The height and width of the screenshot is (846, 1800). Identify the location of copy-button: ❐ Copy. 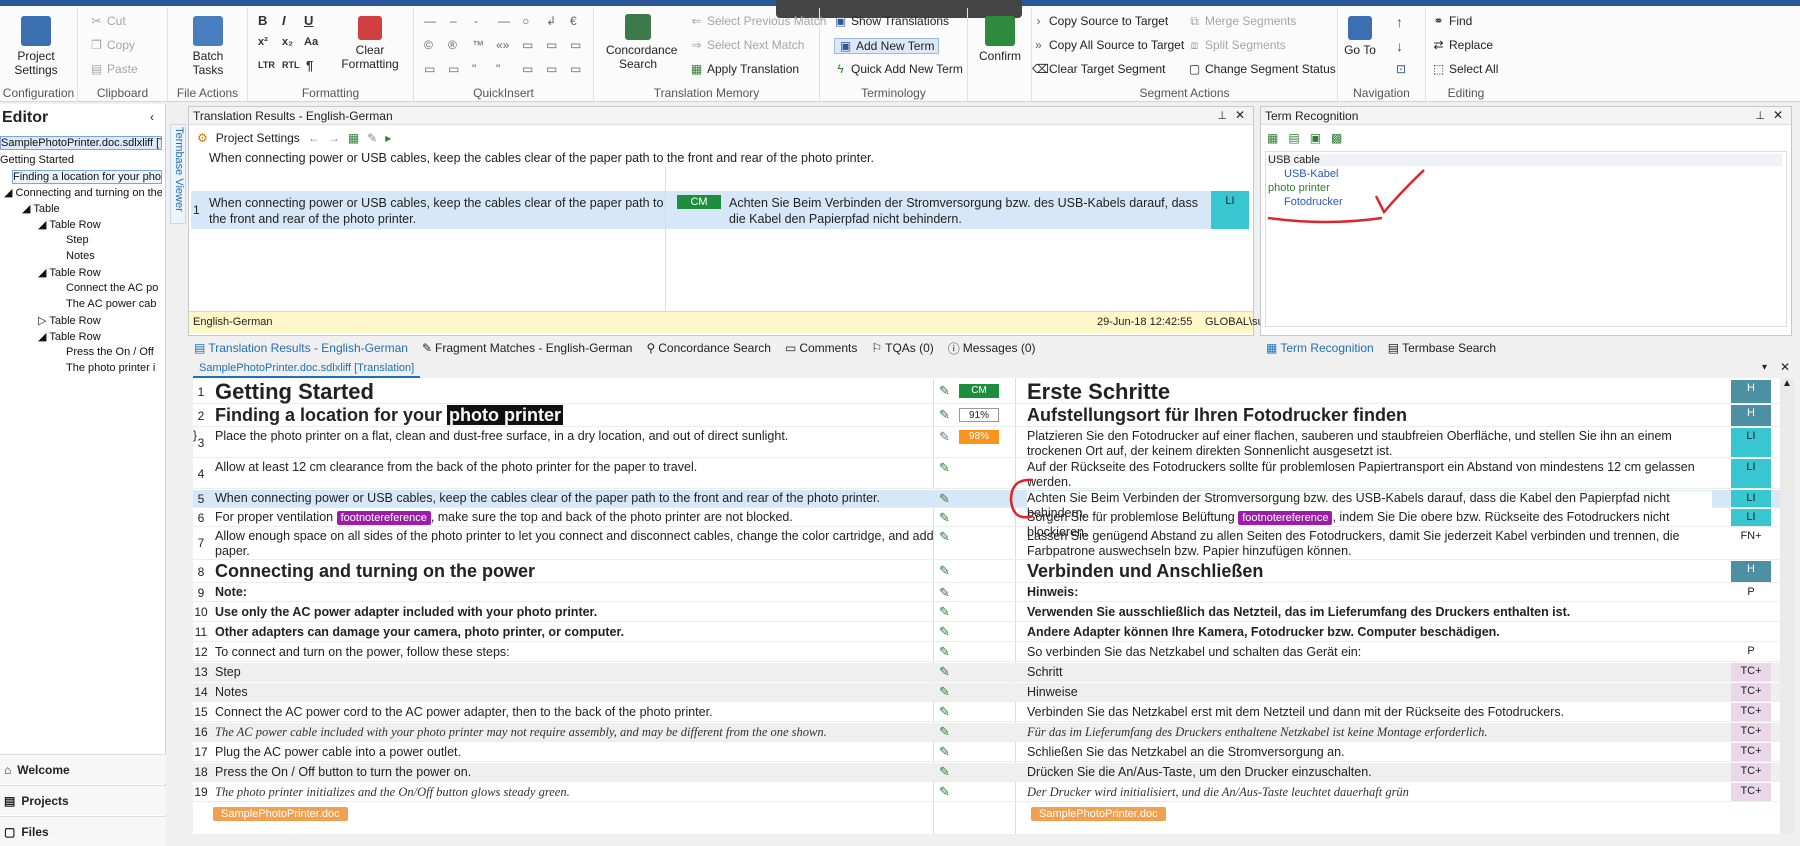
(112, 45).